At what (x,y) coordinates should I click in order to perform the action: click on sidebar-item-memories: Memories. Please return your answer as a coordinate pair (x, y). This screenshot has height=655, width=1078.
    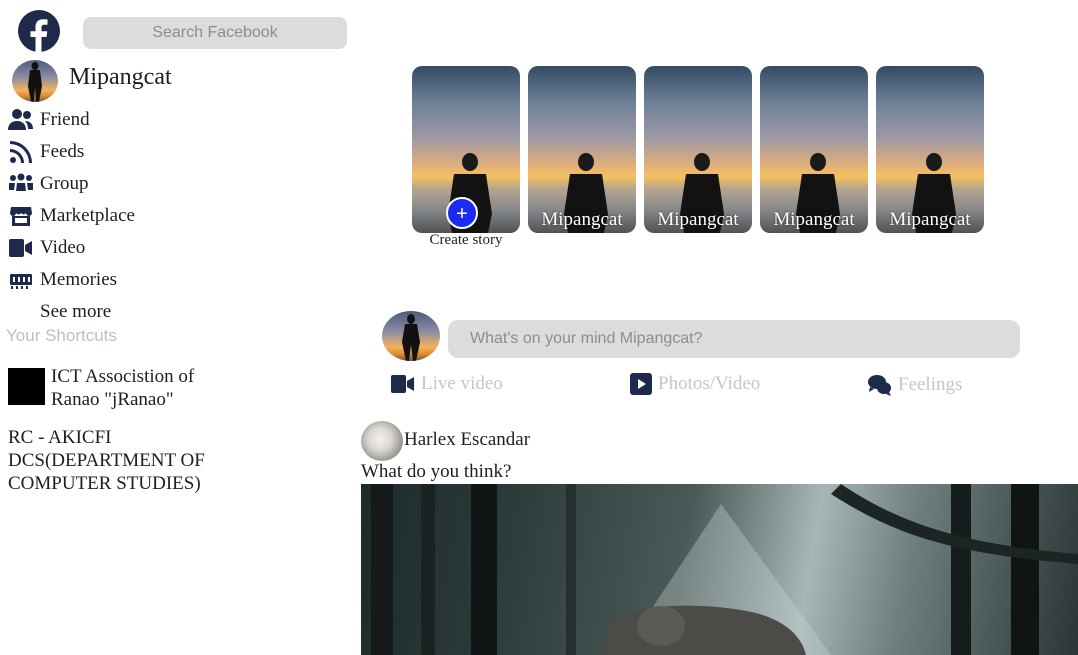
    Looking at the image, I should click on (62, 280).